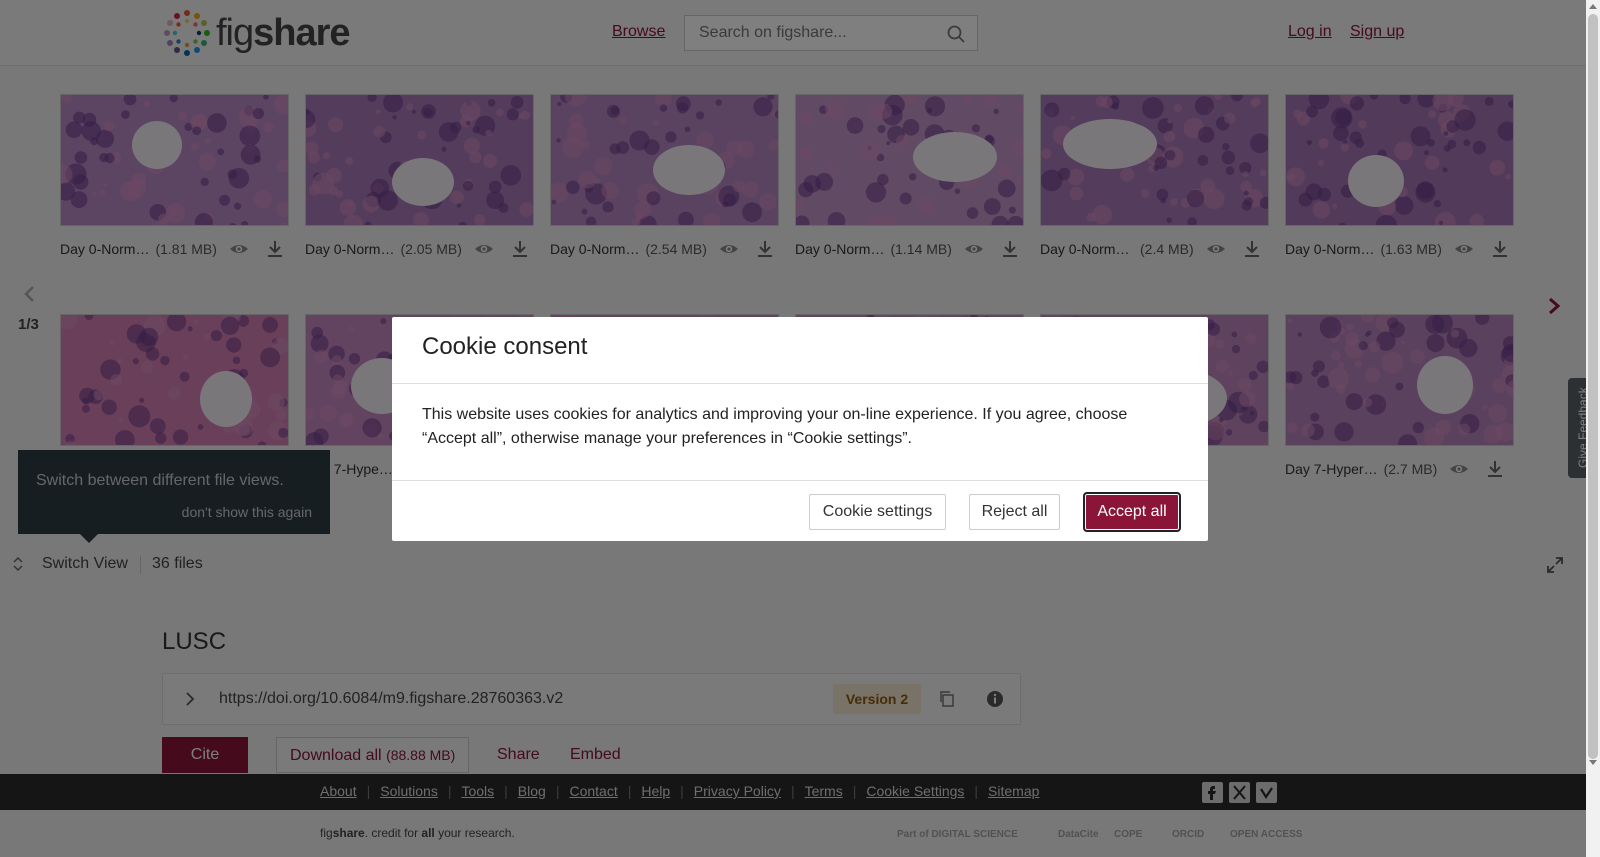 This screenshot has width=1600, height=857. I want to click on page-scrollbar, so click(1593, 428).